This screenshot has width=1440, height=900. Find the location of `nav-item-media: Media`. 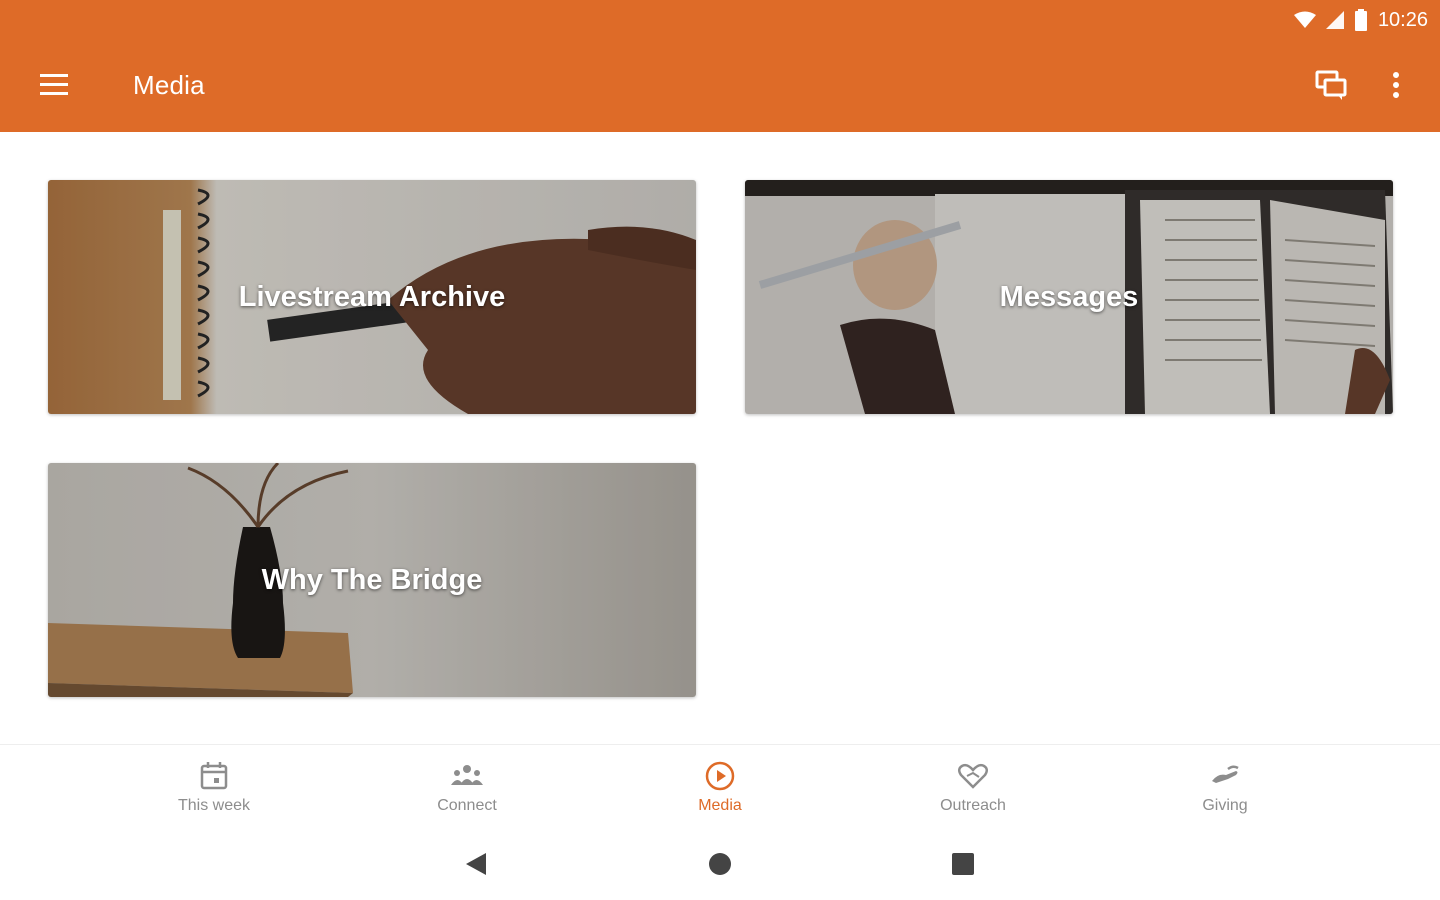

nav-item-media: Media is located at coordinates (720, 786).